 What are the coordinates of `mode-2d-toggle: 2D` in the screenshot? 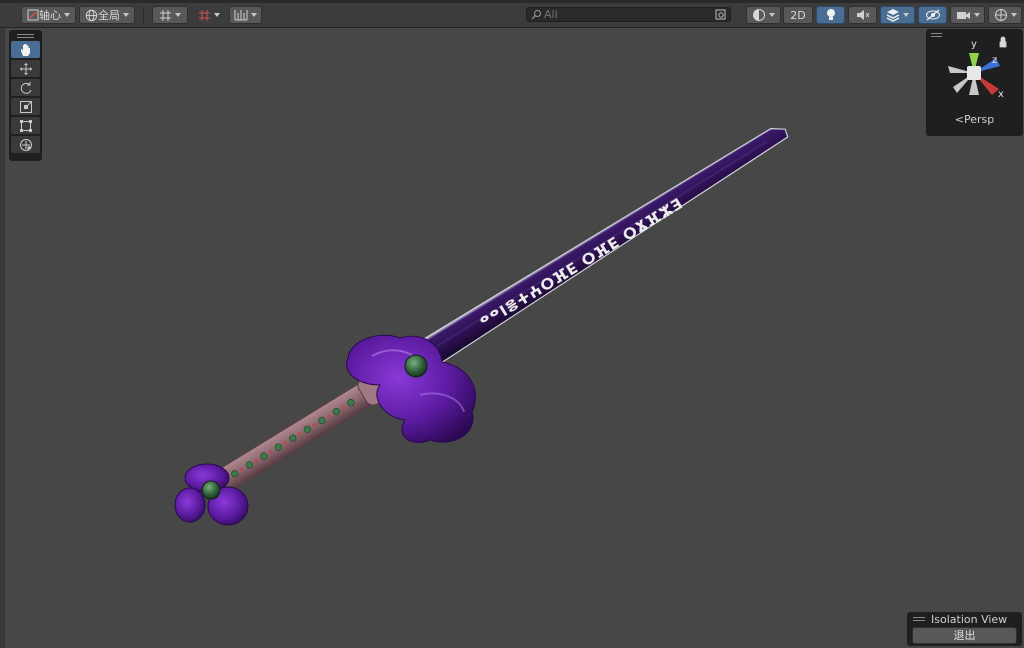 It's located at (798, 15).